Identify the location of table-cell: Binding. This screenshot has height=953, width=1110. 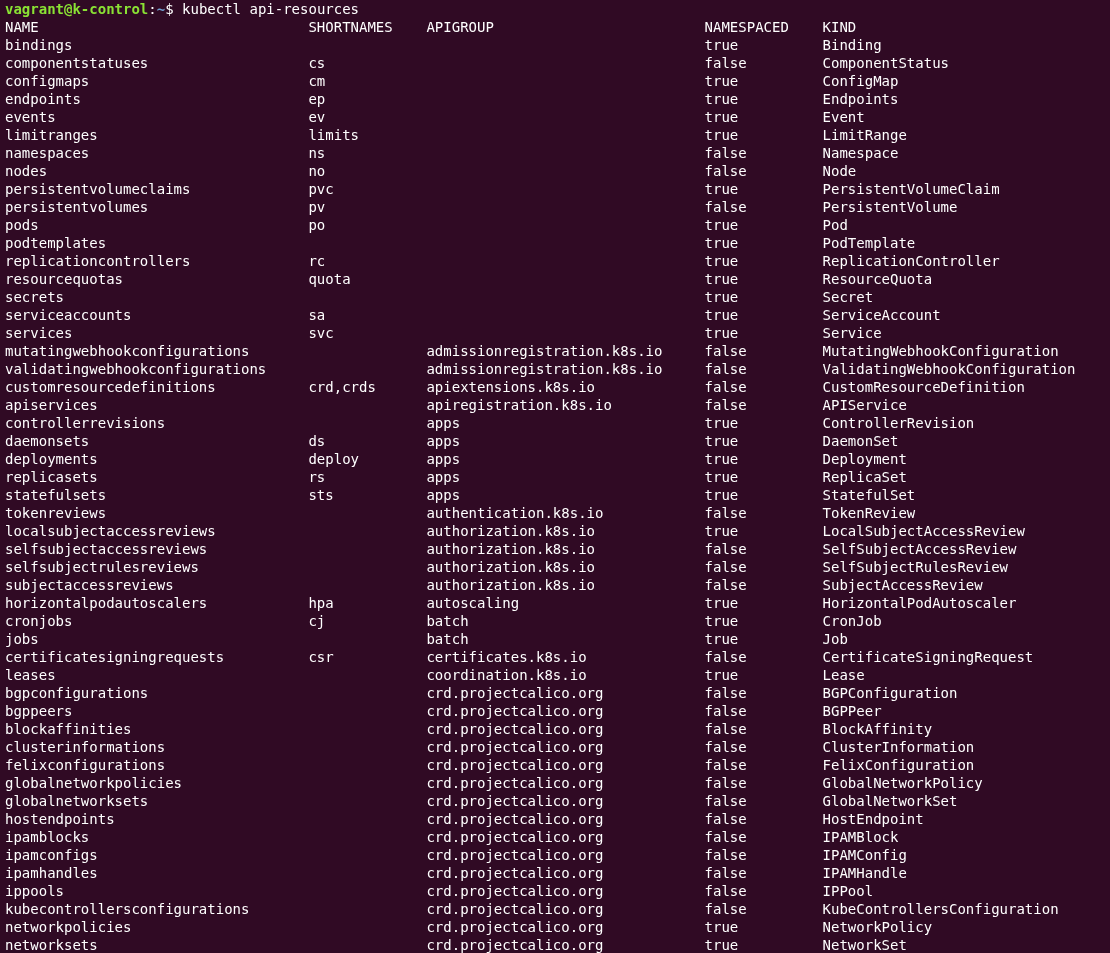
(852, 45).